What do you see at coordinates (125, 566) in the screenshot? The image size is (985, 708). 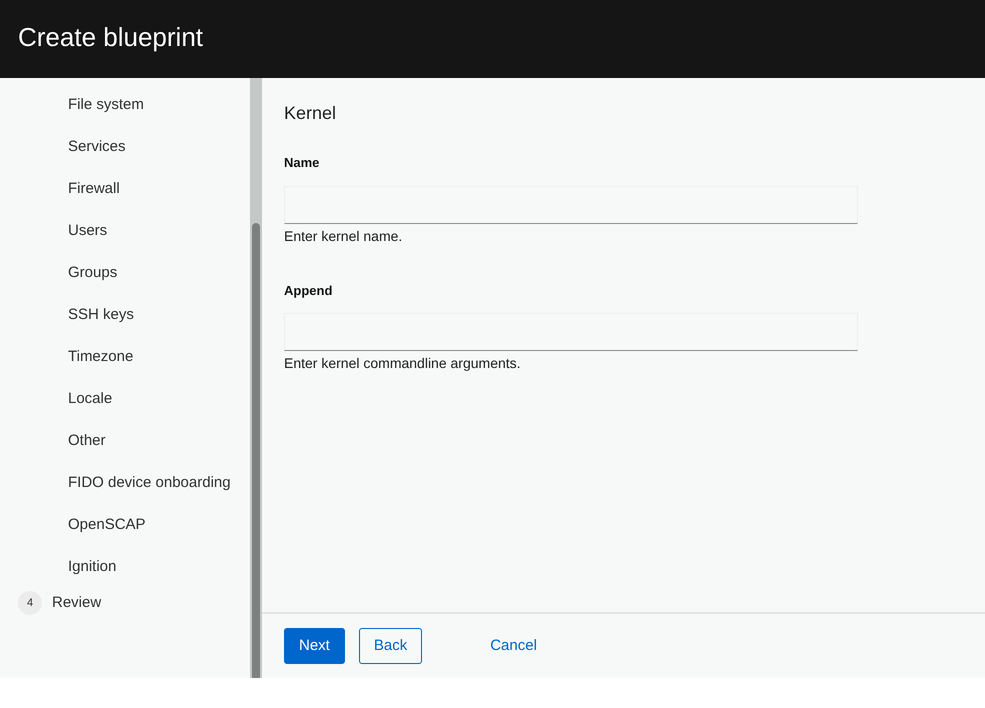 I see `nav-item: Ignition` at bounding box center [125, 566].